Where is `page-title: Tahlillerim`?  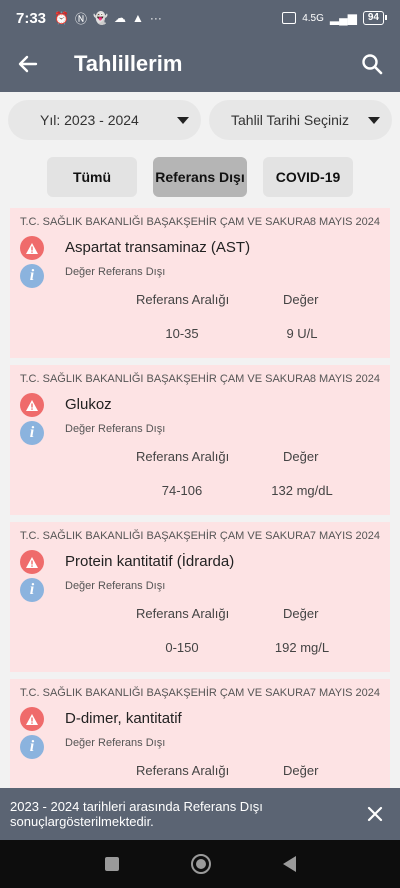 page-title: Tahlillerim is located at coordinates (128, 63).